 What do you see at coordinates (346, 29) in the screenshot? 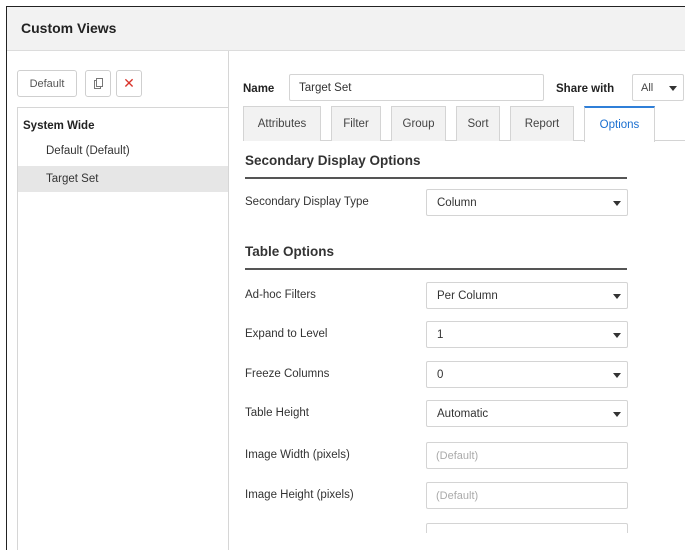
I see `title-bar: Custom Views` at bounding box center [346, 29].